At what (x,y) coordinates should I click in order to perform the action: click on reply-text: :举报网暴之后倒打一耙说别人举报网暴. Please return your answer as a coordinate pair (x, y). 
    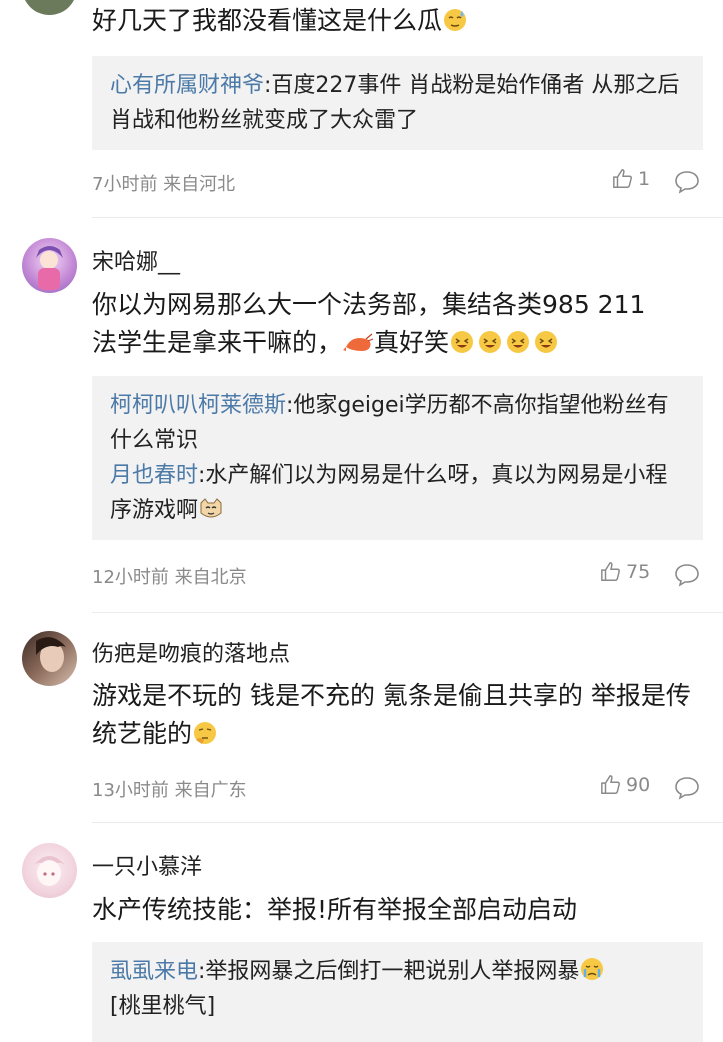
    Looking at the image, I should click on (389, 971).